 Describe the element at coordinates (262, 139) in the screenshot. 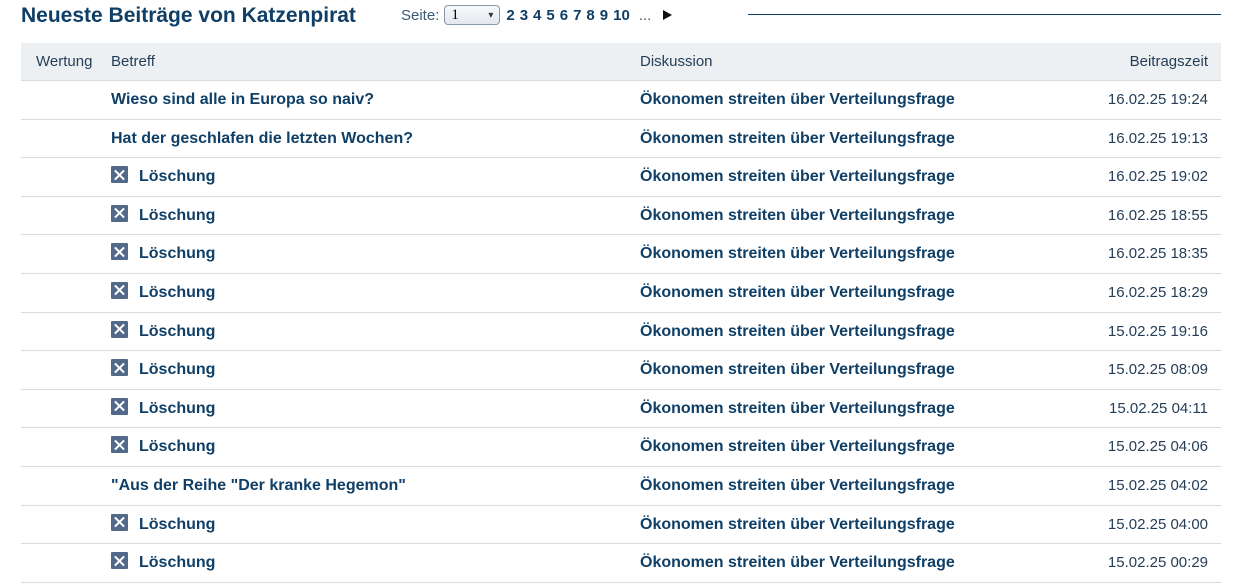

I see `post-subject-link: Hat der geschlafen die letzten Wochen?` at that location.